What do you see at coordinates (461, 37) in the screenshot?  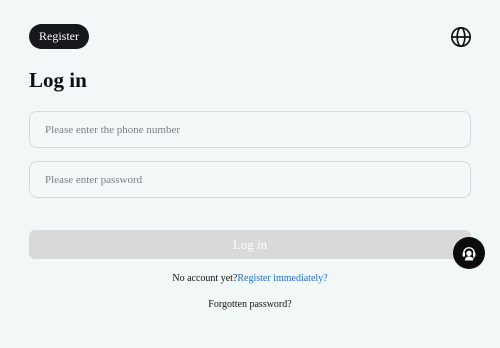 I see `globe-icon` at bounding box center [461, 37].